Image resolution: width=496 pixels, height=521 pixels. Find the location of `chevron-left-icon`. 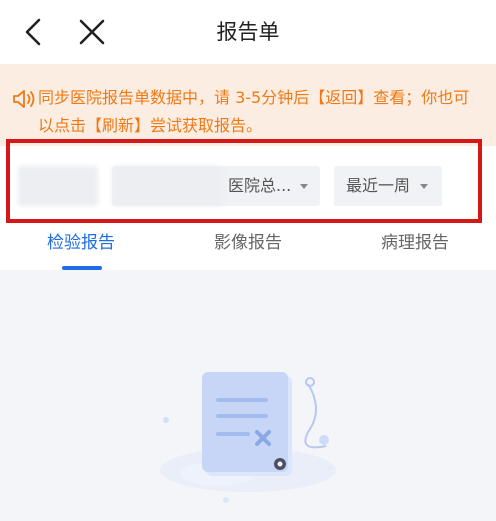

chevron-left-icon is located at coordinates (34, 32).